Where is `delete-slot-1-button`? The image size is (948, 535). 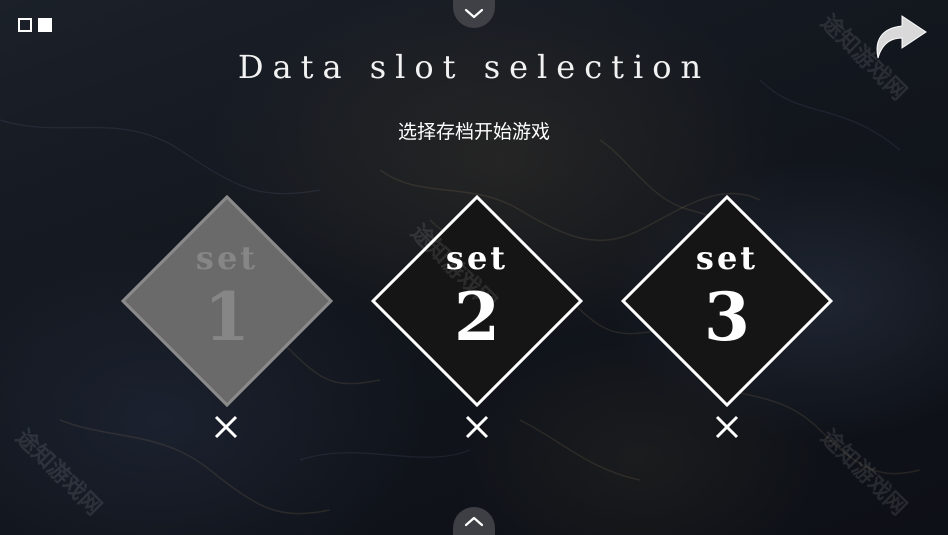
delete-slot-1-button is located at coordinates (226, 427).